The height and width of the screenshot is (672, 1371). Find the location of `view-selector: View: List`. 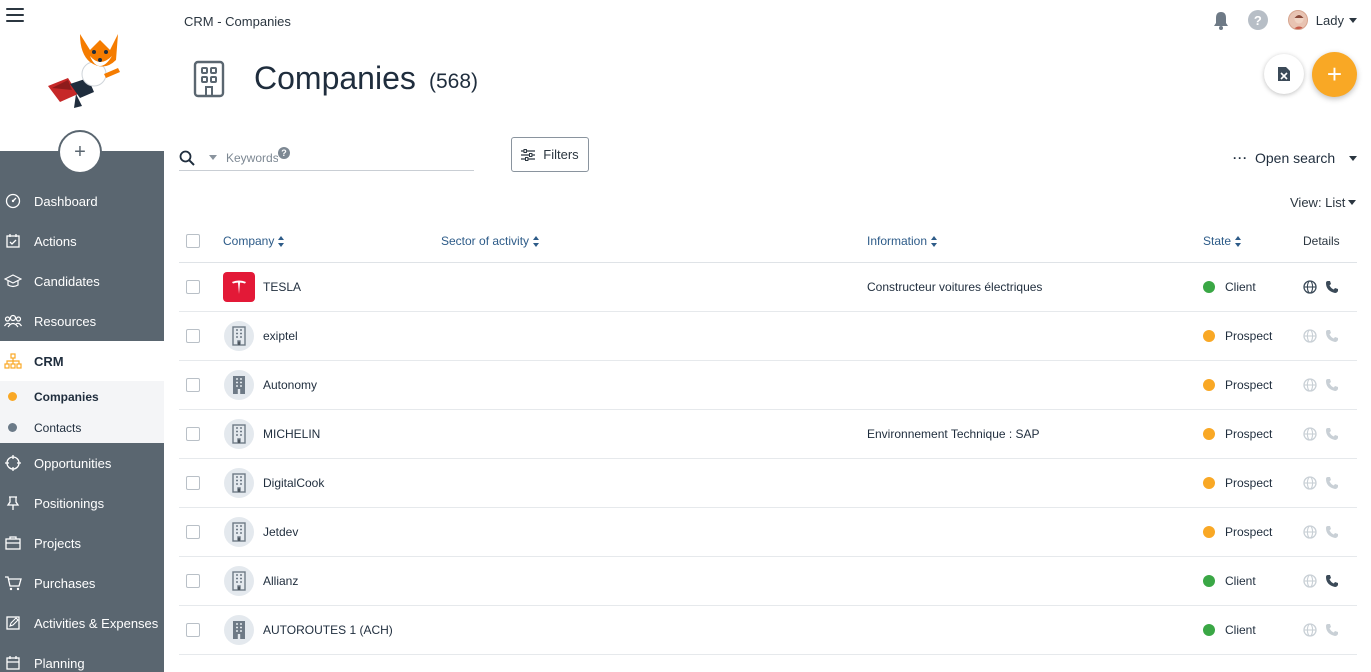

view-selector: View: List is located at coordinates (1323, 202).